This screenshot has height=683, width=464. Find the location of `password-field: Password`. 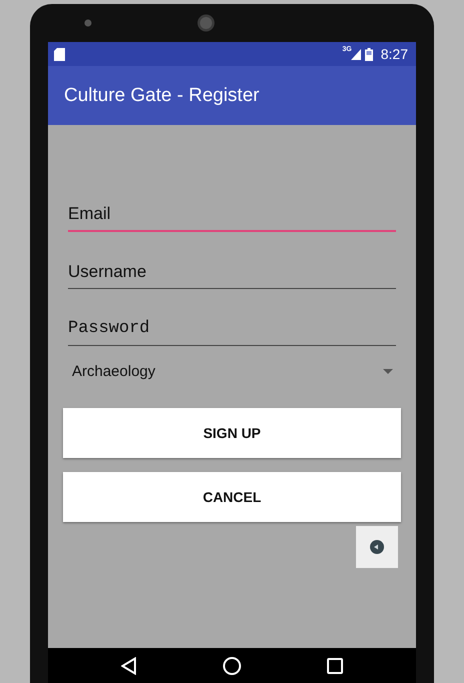

password-field: Password is located at coordinates (232, 329).